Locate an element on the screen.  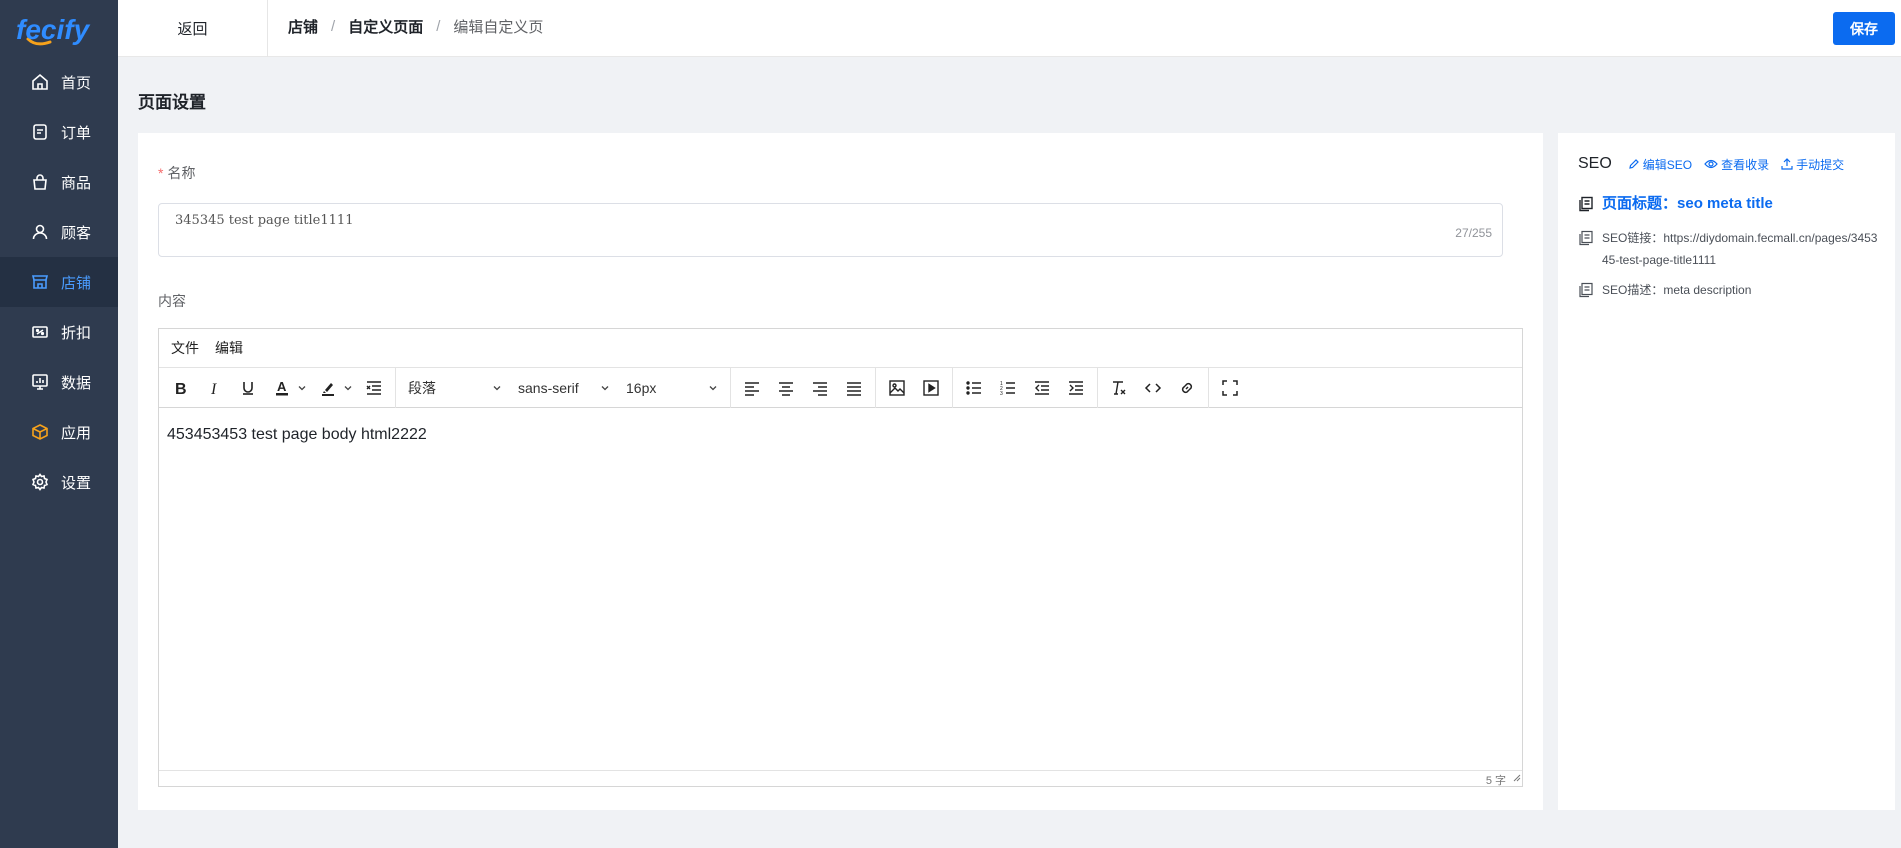
numbered-list-icon: 123 is located at coordinates (1007, 389).